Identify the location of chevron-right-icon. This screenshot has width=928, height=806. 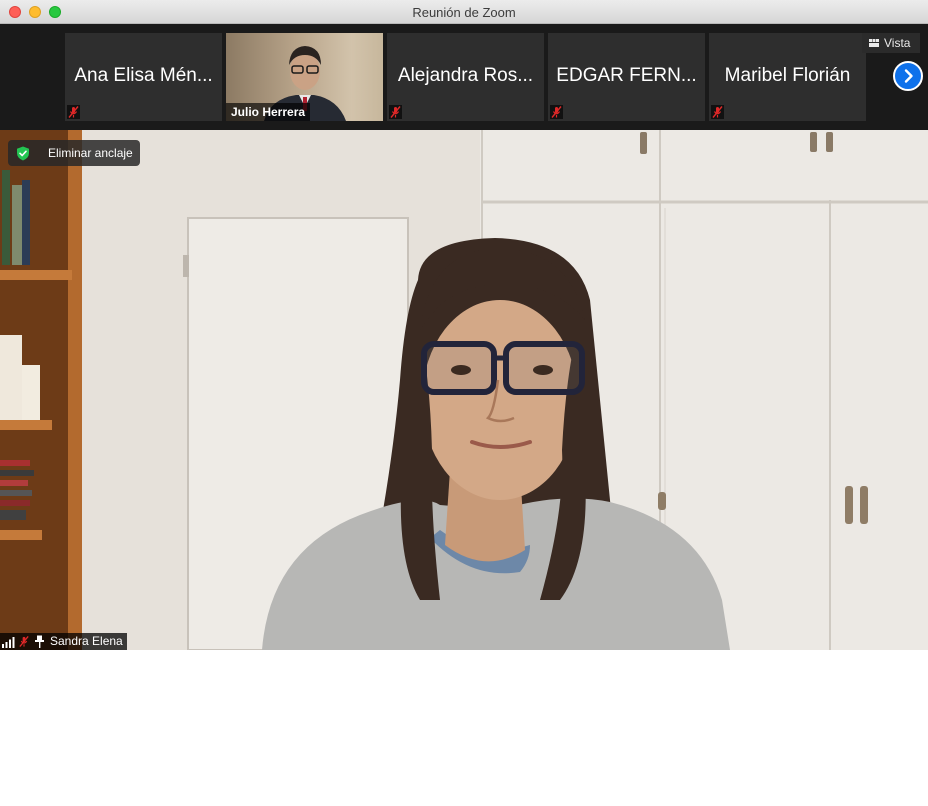
(908, 76).